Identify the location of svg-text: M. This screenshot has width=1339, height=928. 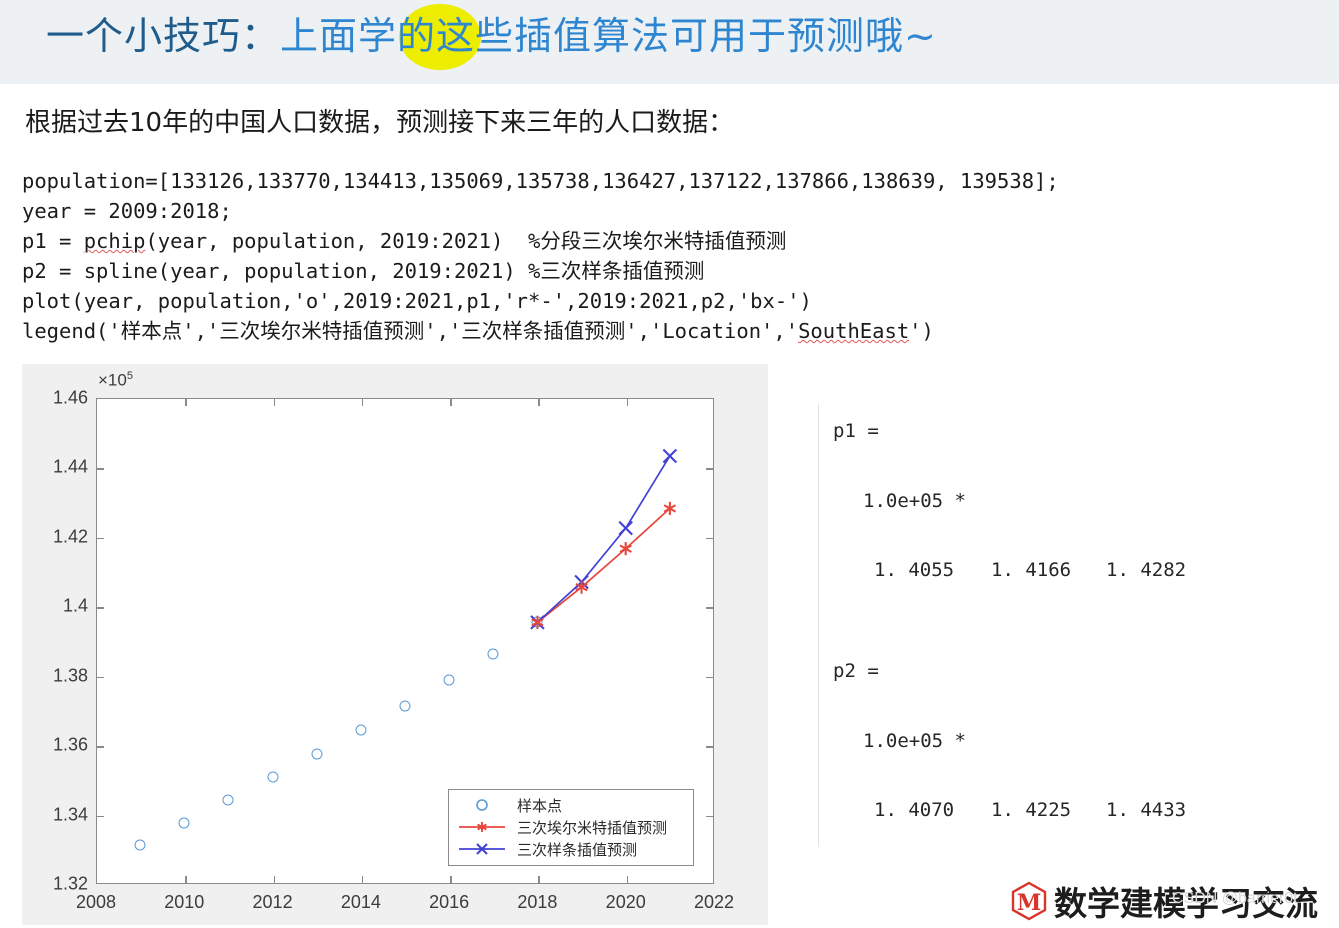
(1029, 903).